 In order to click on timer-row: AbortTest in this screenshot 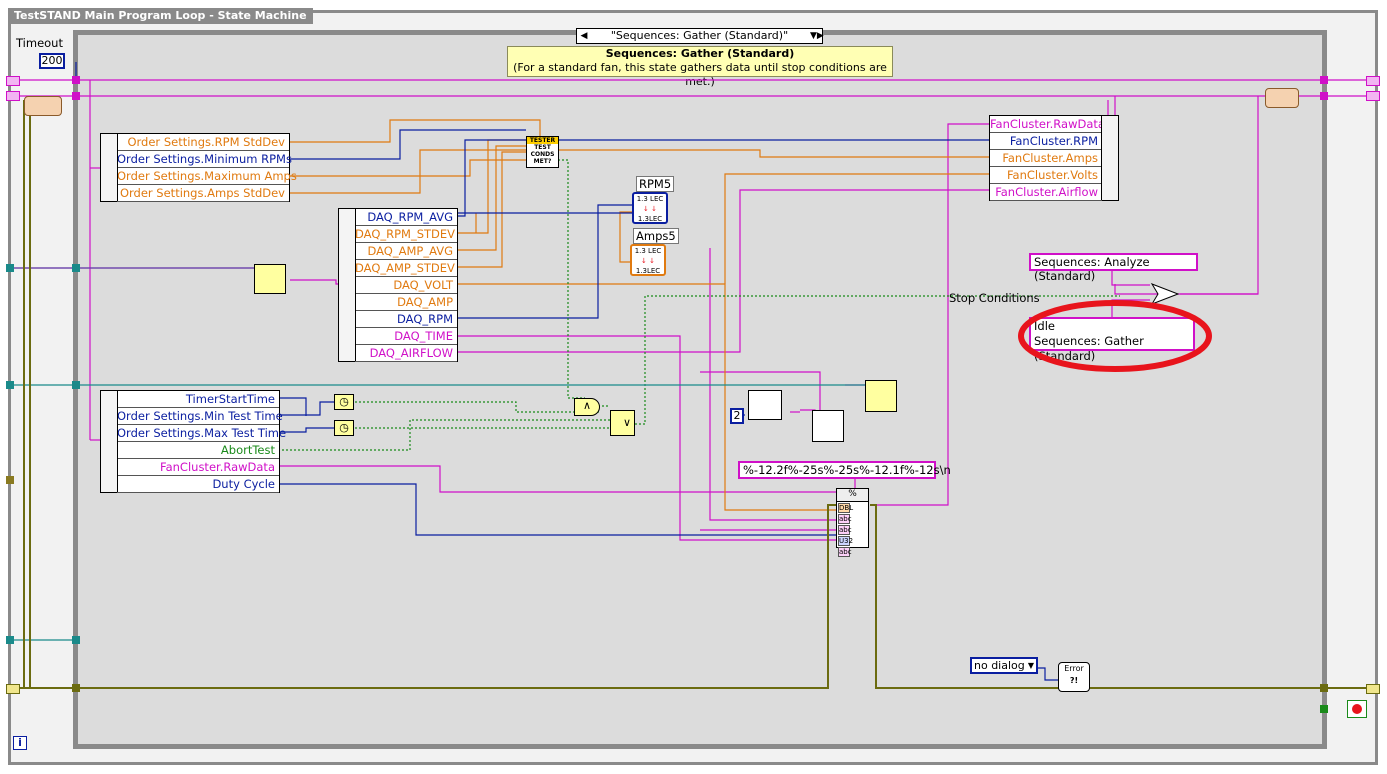, I will do `click(198, 450)`.